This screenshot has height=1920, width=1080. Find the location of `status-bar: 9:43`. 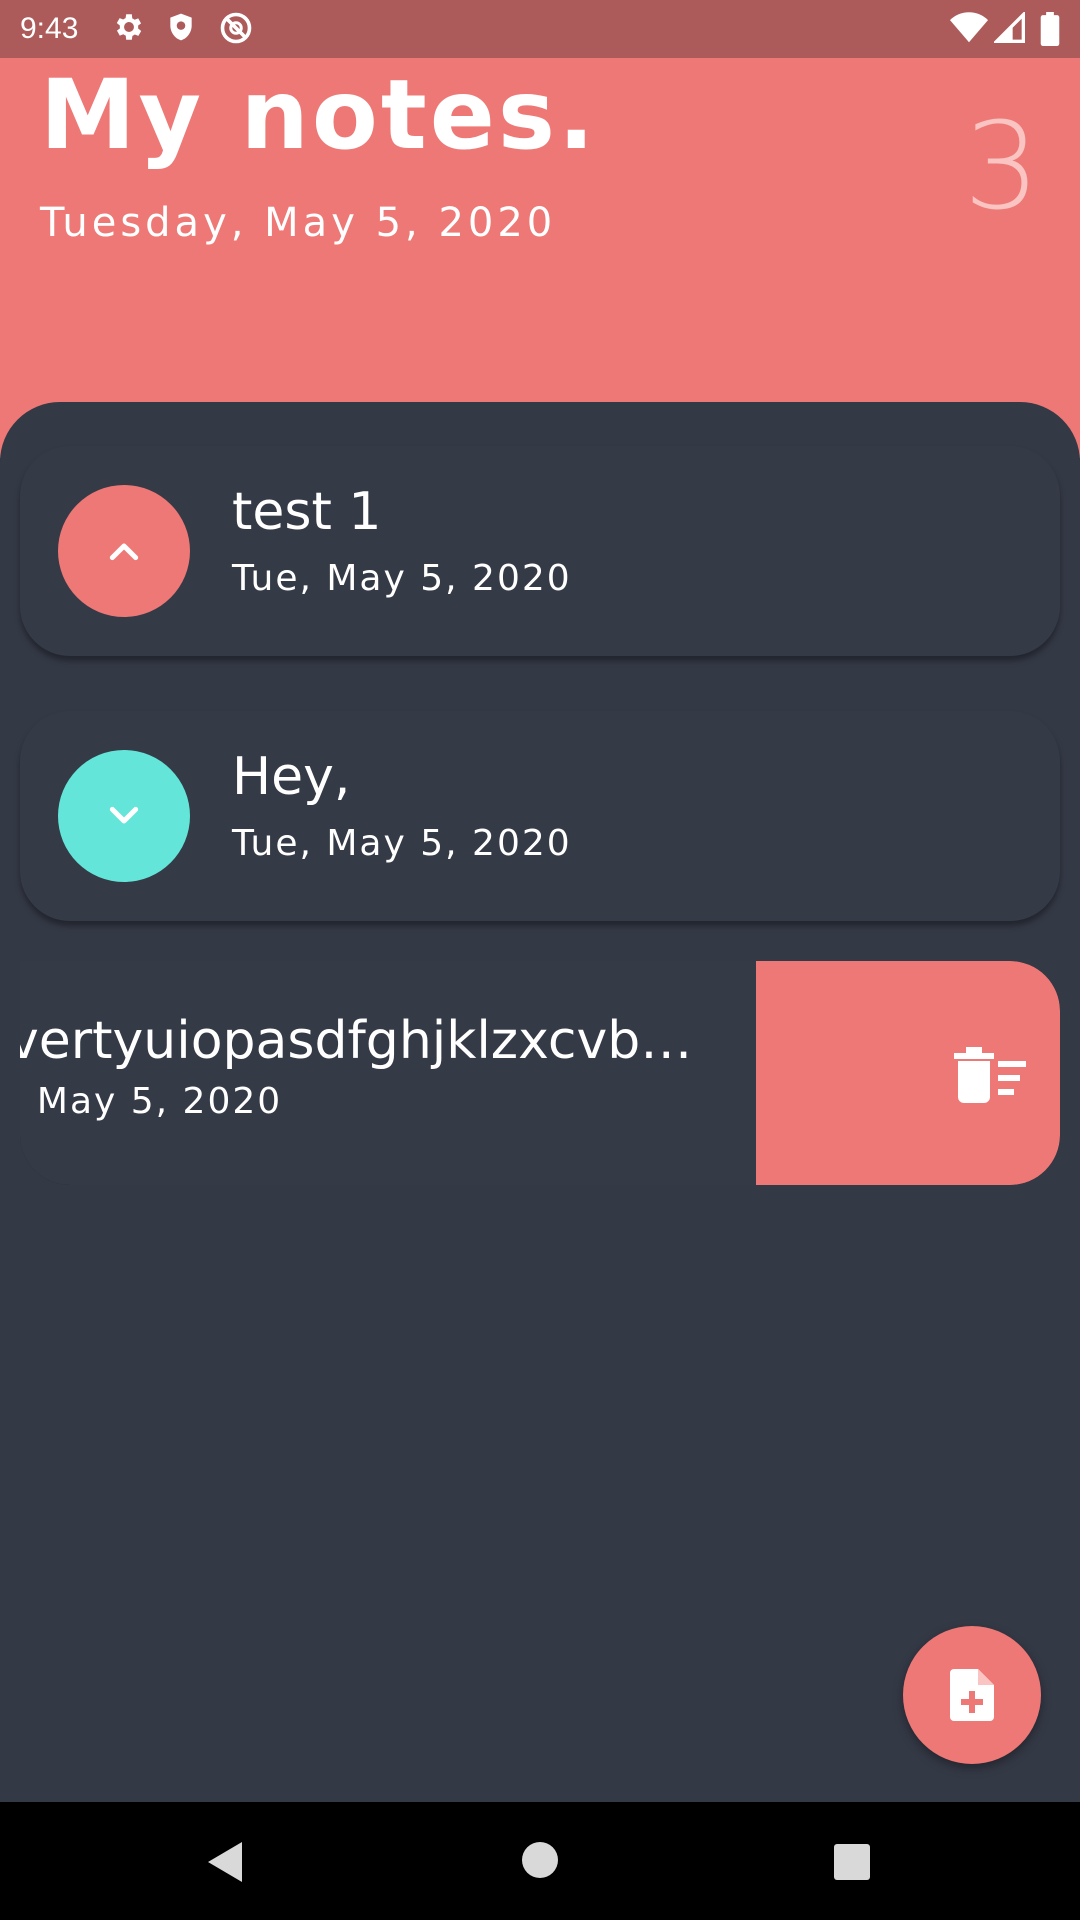

status-bar: 9:43 is located at coordinates (540, 29).